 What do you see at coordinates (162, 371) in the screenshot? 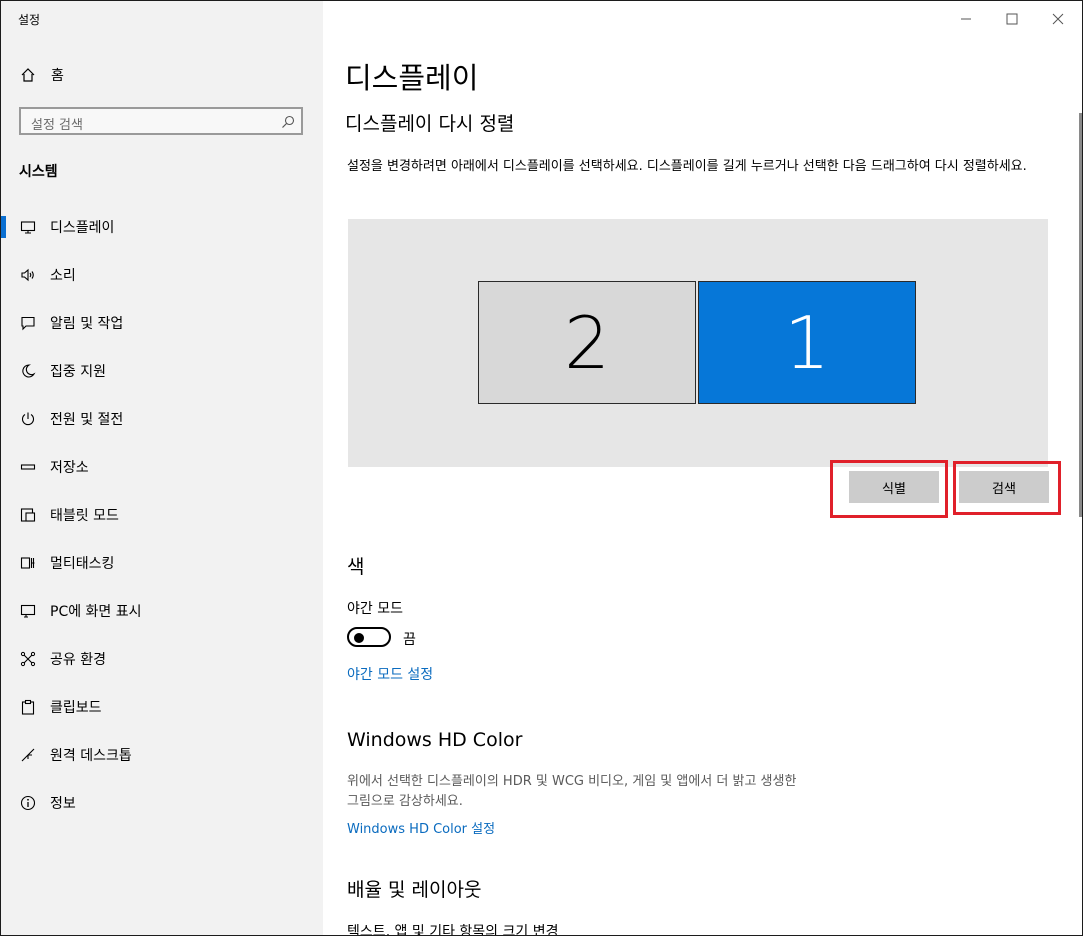
I see `sidebar-item-focus-assist: 집중 지원` at bounding box center [162, 371].